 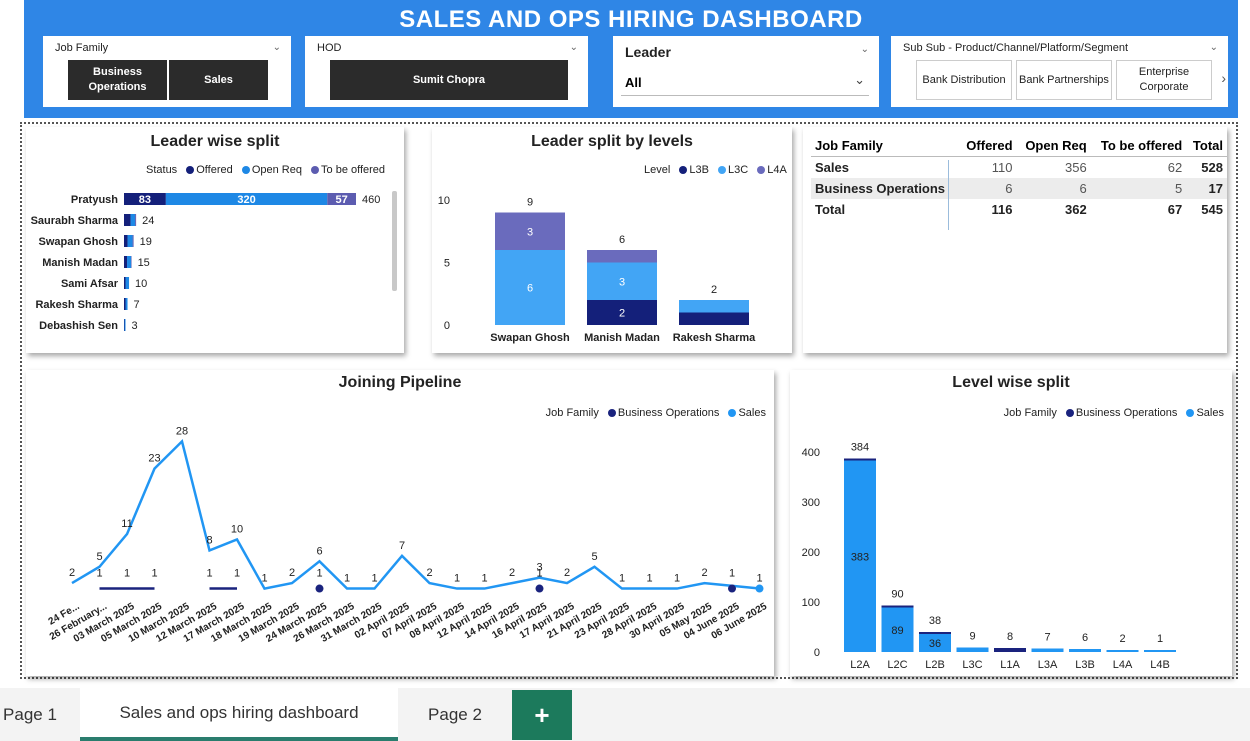 What do you see at coordinates (542, 715) in the screenshot?
I see `add-page-button: +` at bounding box center [542, 715].